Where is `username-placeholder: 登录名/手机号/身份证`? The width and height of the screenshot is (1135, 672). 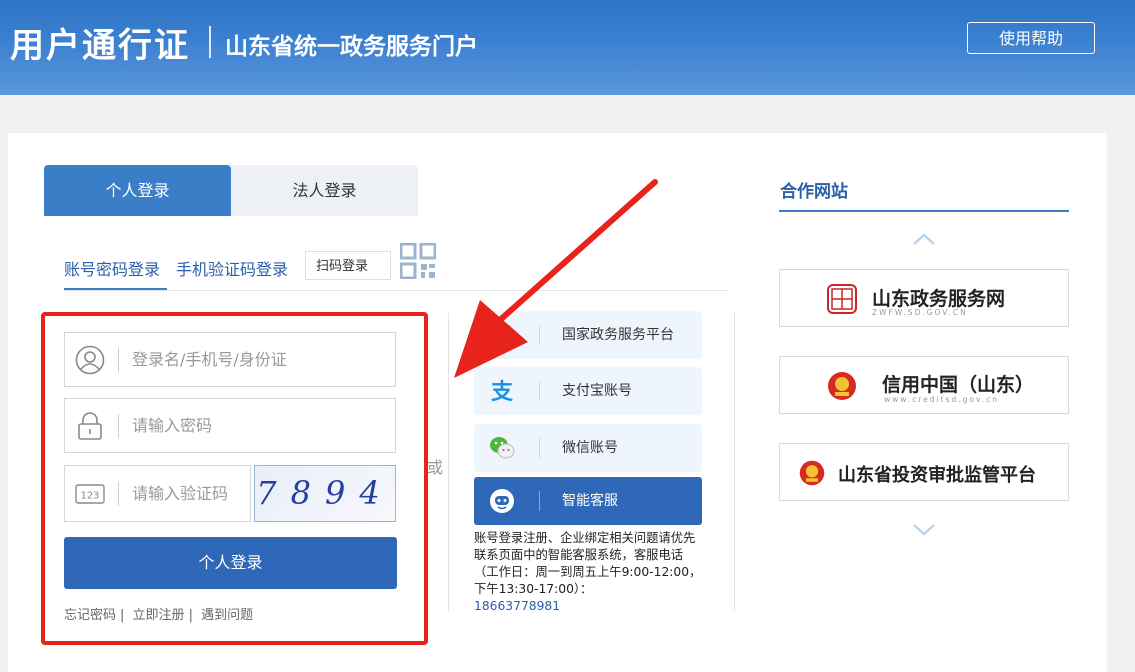 username-placeholder: 登录名/手机号/身份证 is located at coordinates (209, 359).